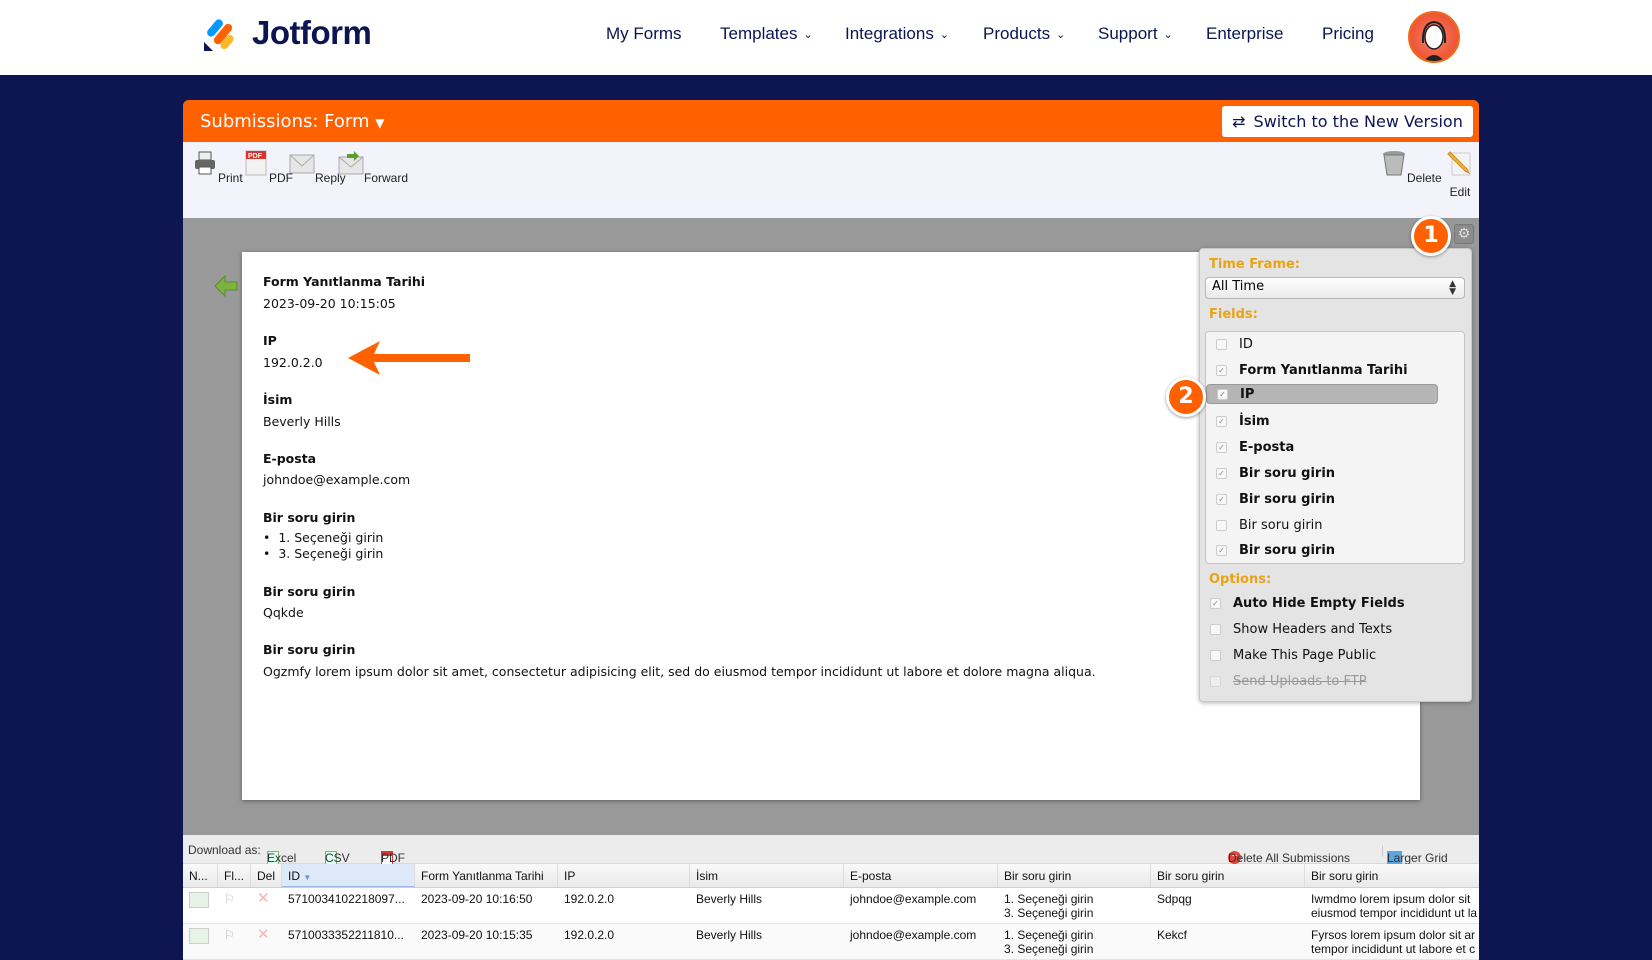 This screenshot has height=960, width=1652. Describe the element at coordinates (1322, 394) in the screenshot. I see `field-toggle-ip: ✓ IP` at that location.